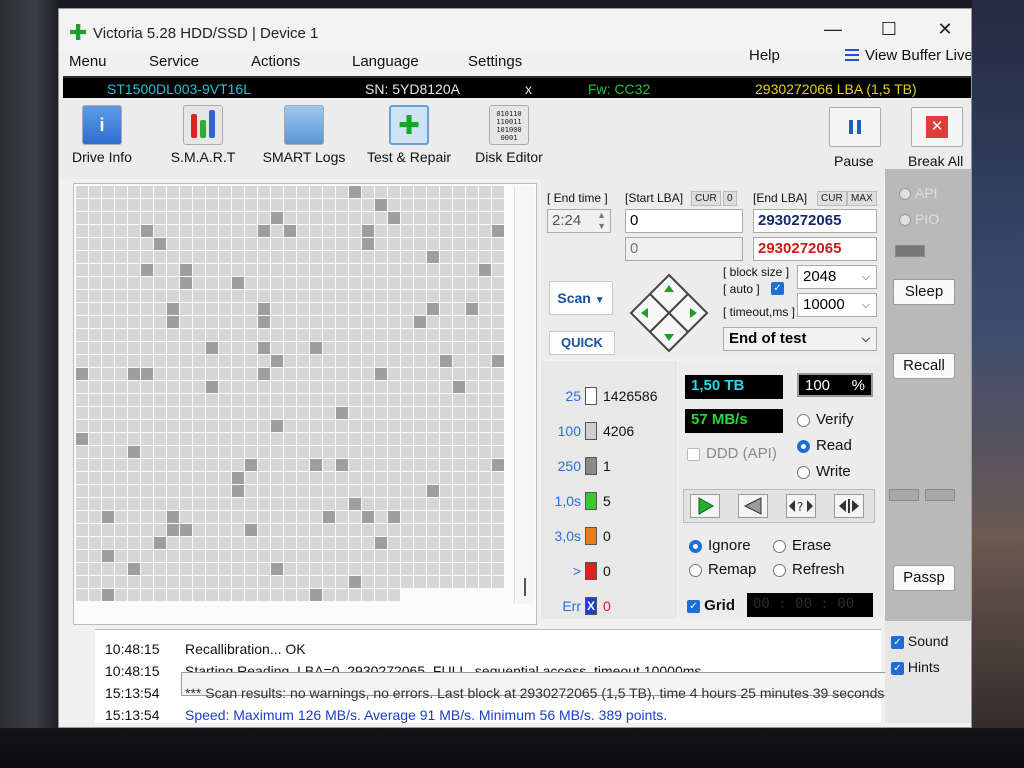  What do you see at coordinates (732, 453) in the screenshot?
I see `ddd-api-checkbox: DDD (API)` at bounding box center [732, 453].